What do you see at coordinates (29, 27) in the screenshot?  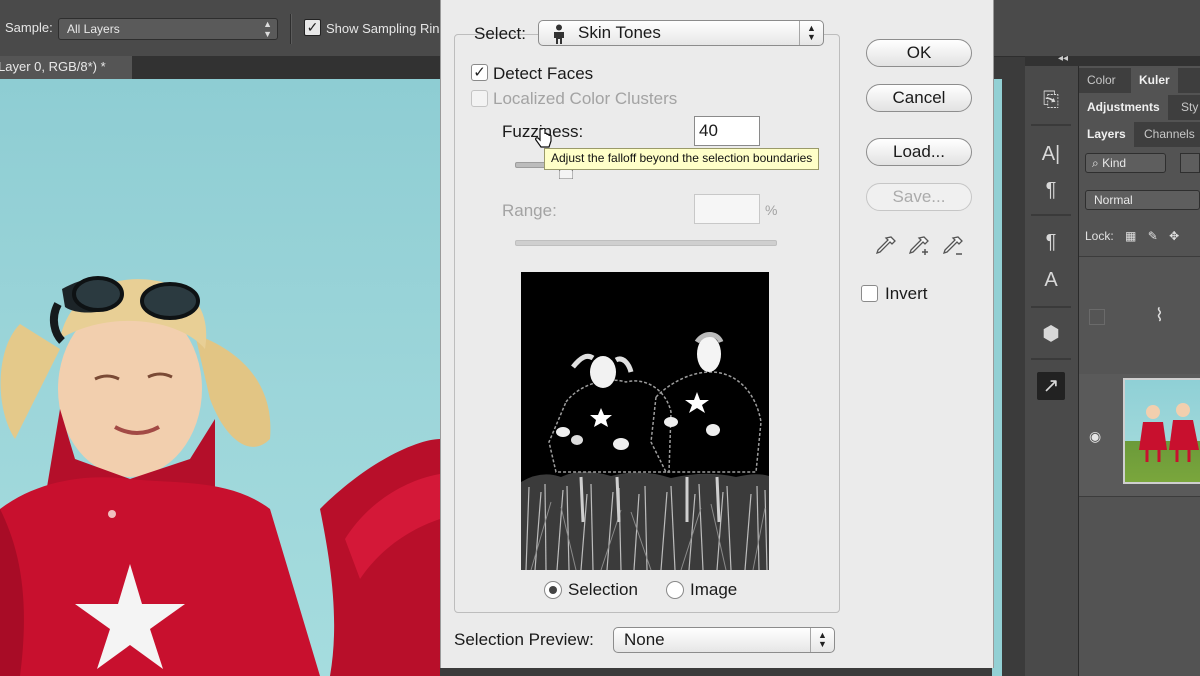 I see `sample-label: Sample:` at bounding box center [29, 27].